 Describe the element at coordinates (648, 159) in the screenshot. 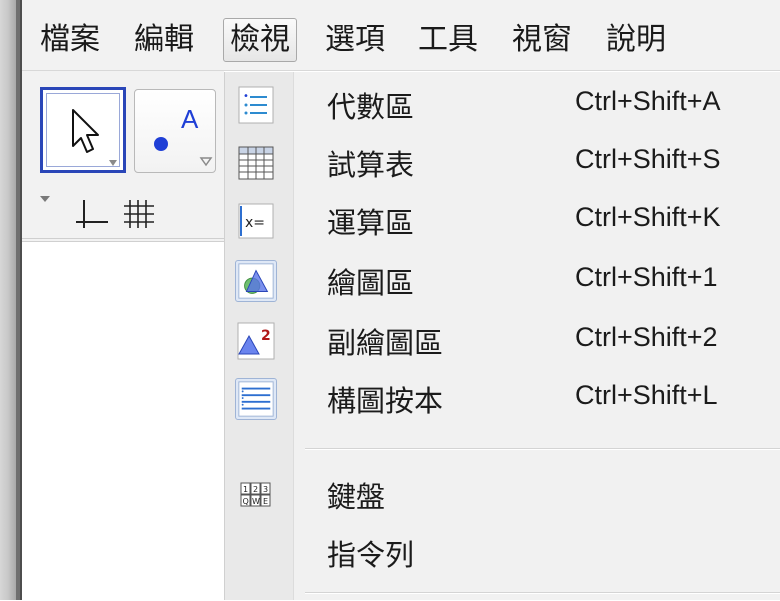

I see `menu-item-shortcut: Ctrl+Shift+S` at that location.